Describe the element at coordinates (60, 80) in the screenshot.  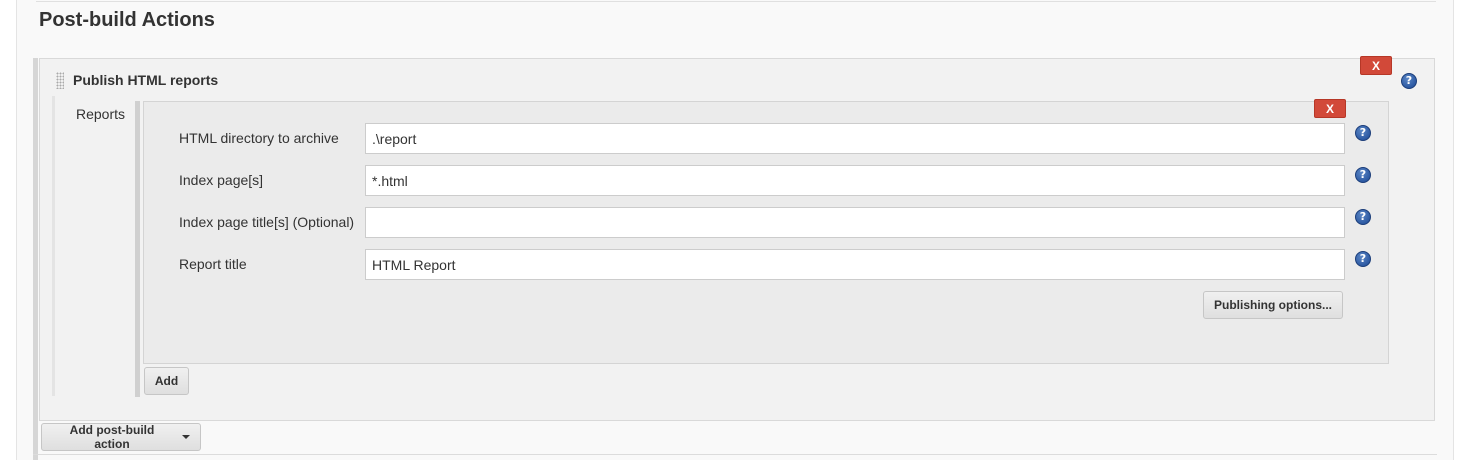
I see `drag-handle-icon` at that location.